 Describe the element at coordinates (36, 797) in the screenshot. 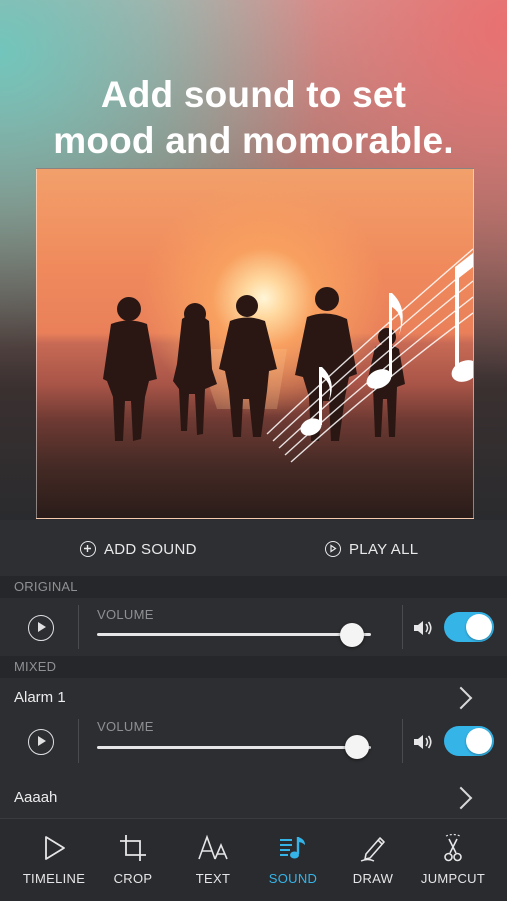

I see `track-name: Aaaah` at that location.